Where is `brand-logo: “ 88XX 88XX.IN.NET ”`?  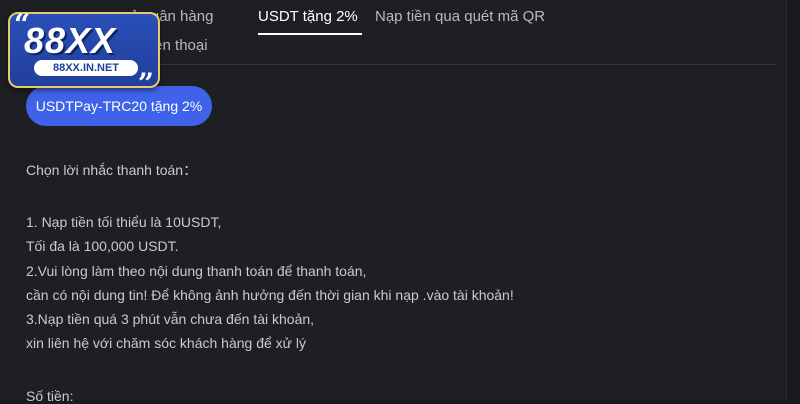
brand-logo: “ 88XX 88XX.IN.NET ” is located at coordinates (84, 54).